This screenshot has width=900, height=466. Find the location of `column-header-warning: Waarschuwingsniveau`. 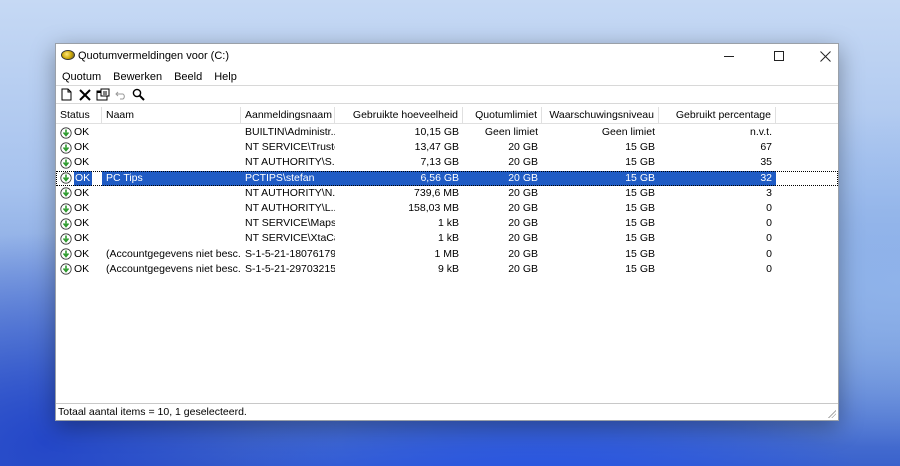

column-header-warning: Waarschuwingsniveau is located at coordinates (600, 115).